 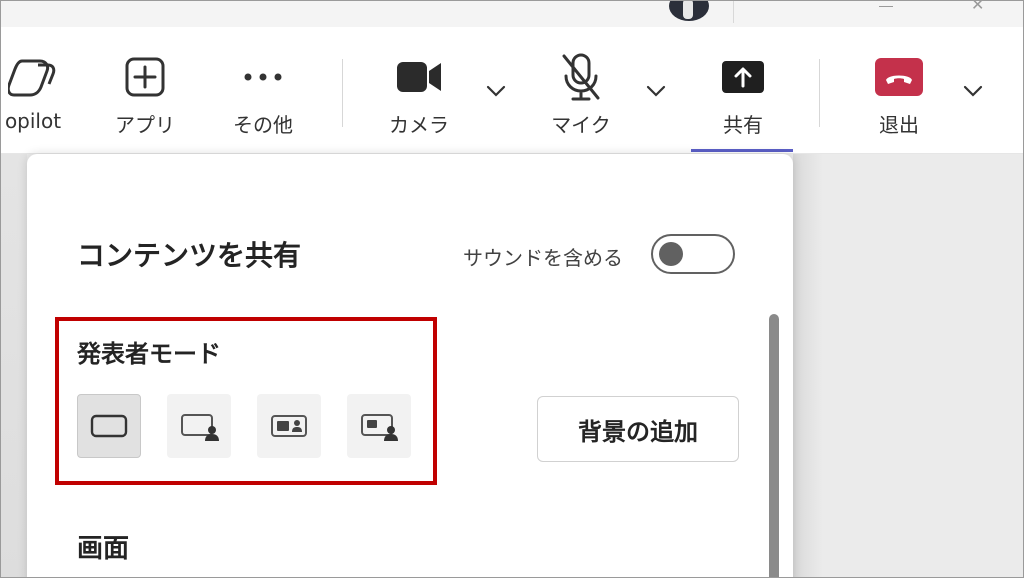 What do you see at coordinates (733, 12) in the screenshot?
I see `titlebar-divider` at bounding box center [733, 12].